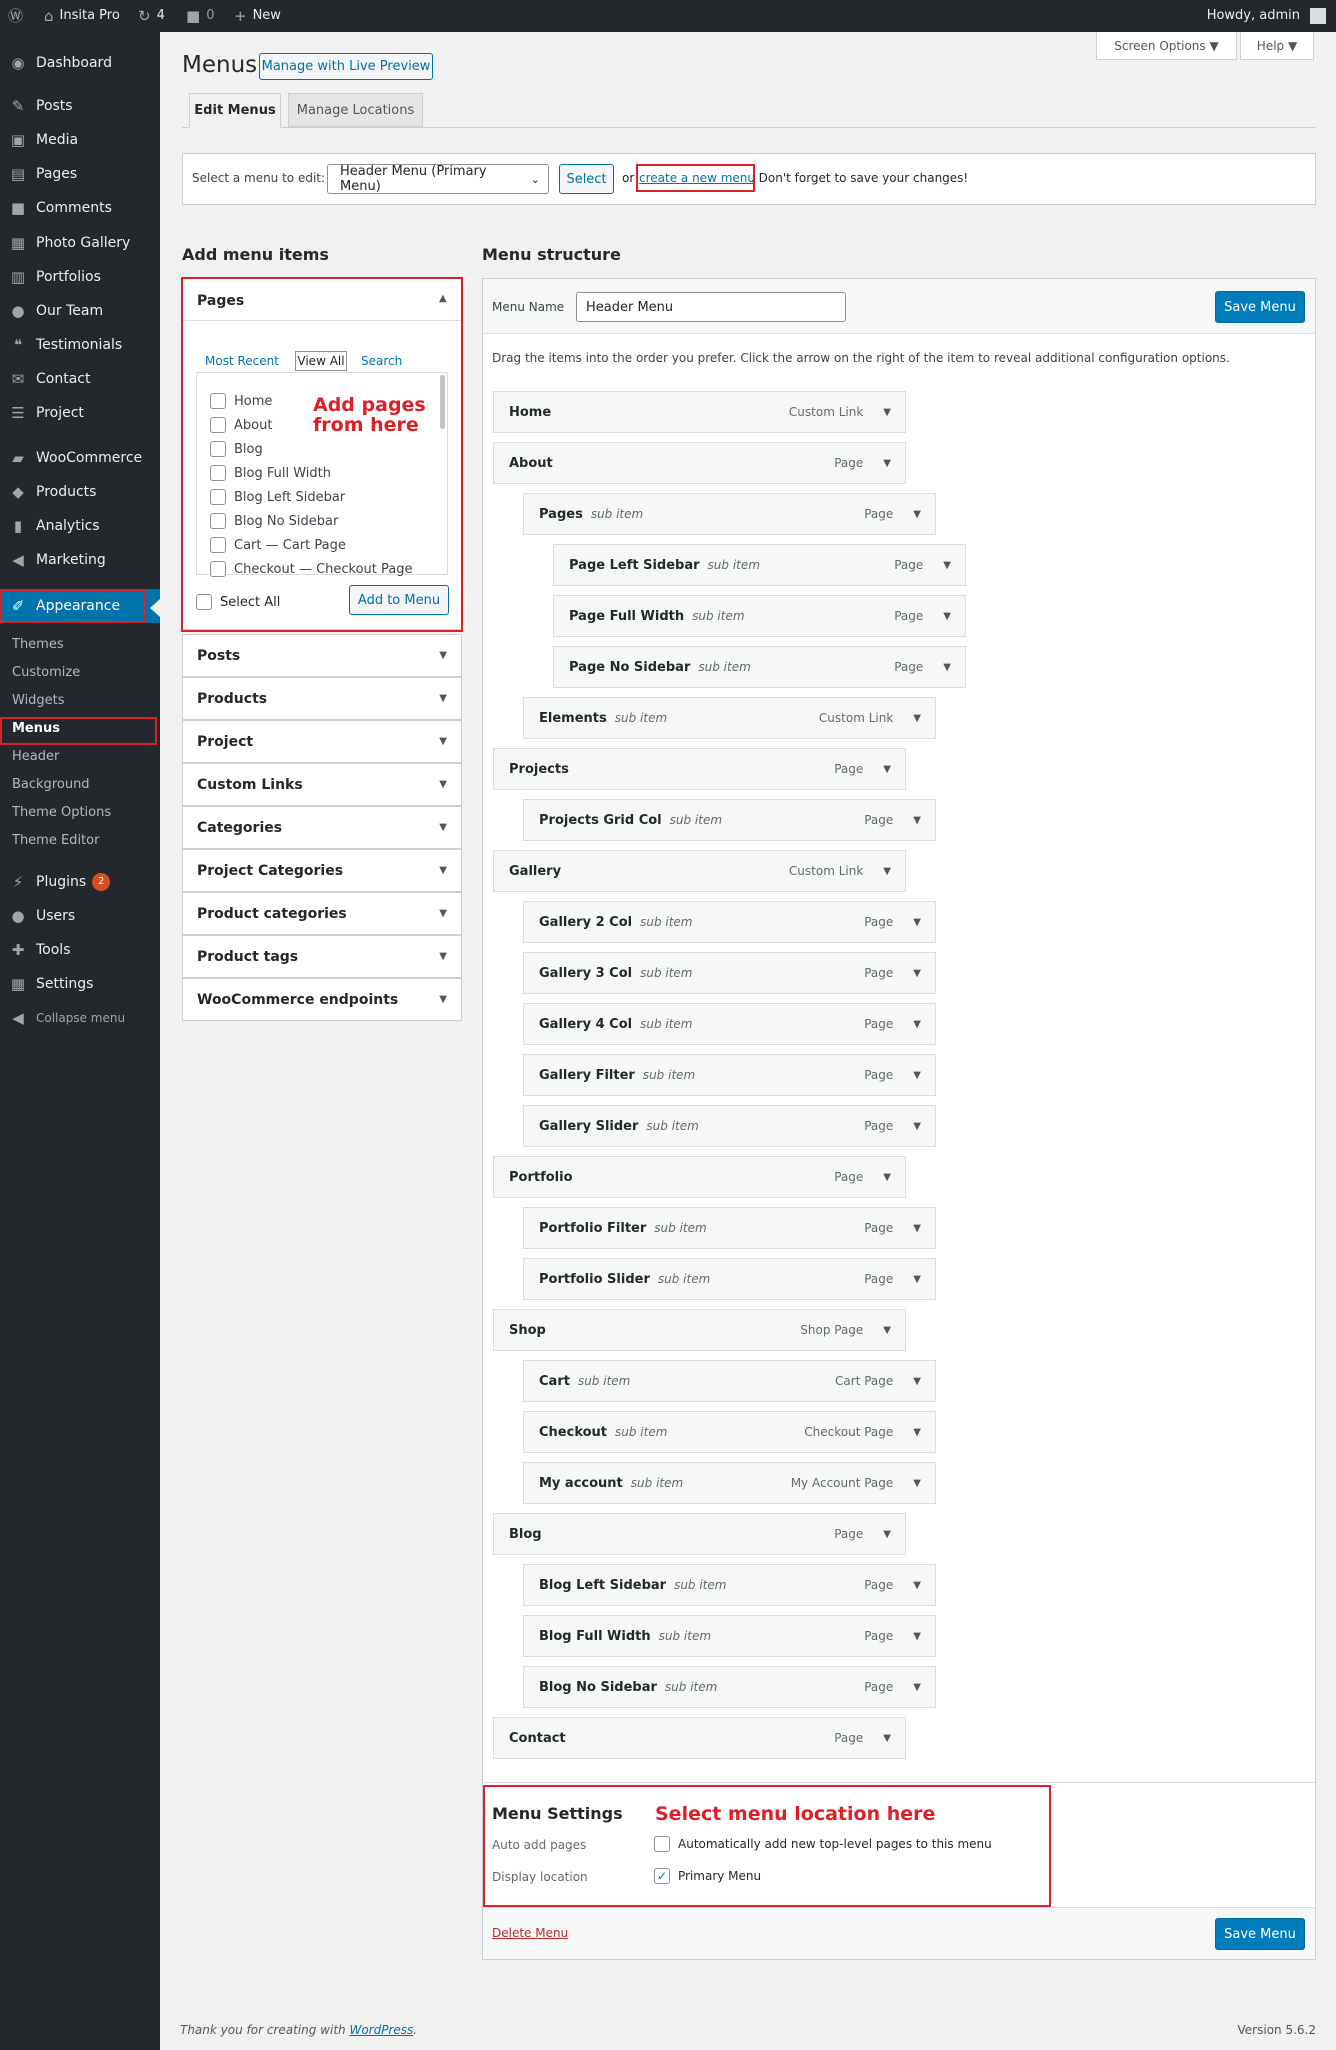  What do you see at coordinates (80, 277) in the screenshot?
I see `sidebar-item-portfolios: ▥ Portfolios` at bounding box center [80, 277].